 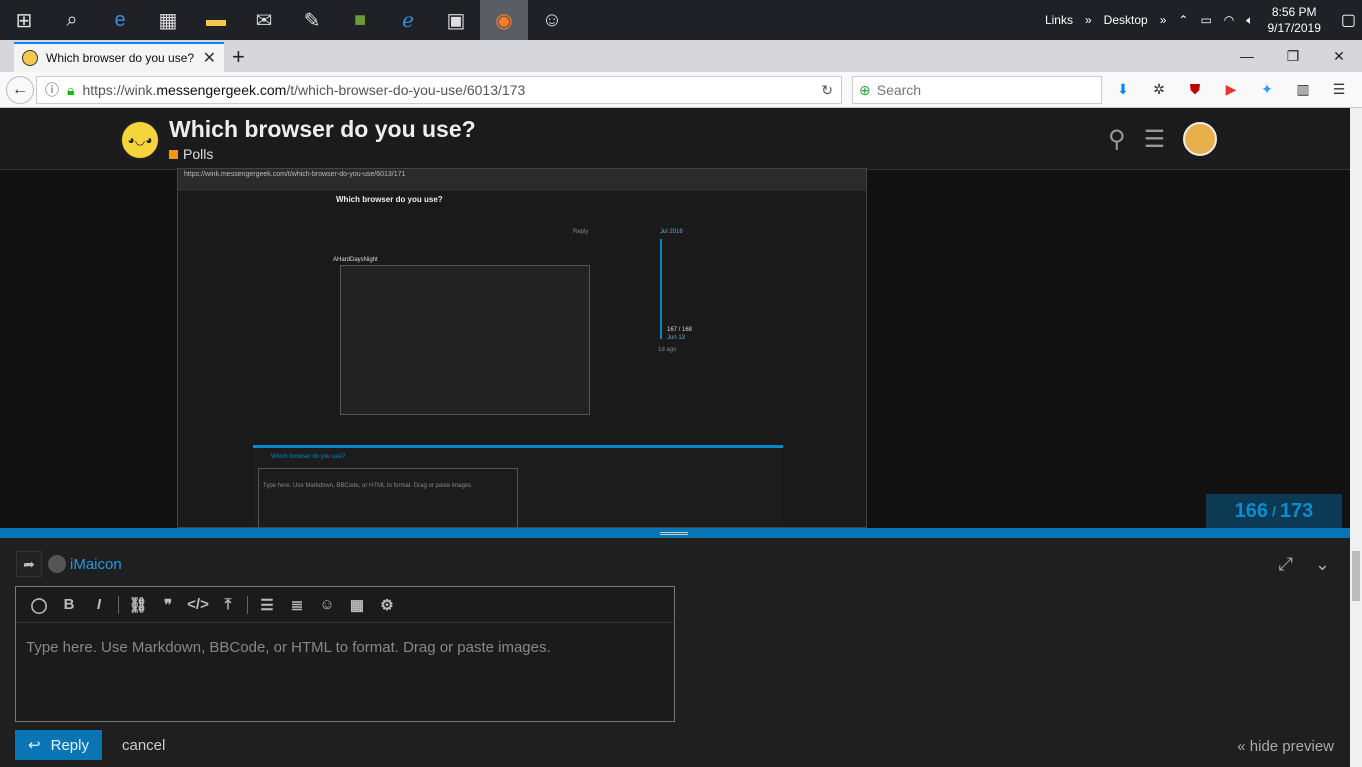 I want to click on topic-progress: 166 / 173, so click(x=1274, y=511).